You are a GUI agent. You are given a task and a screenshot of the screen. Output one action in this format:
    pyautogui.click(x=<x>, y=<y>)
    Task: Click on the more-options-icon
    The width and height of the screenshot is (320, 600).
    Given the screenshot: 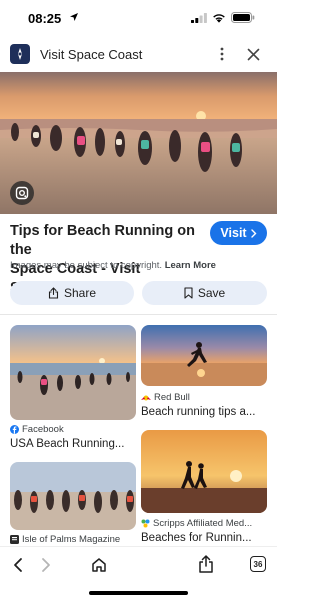 What is the action you would take?
    pyautogui.click(x=222, y=54)
    